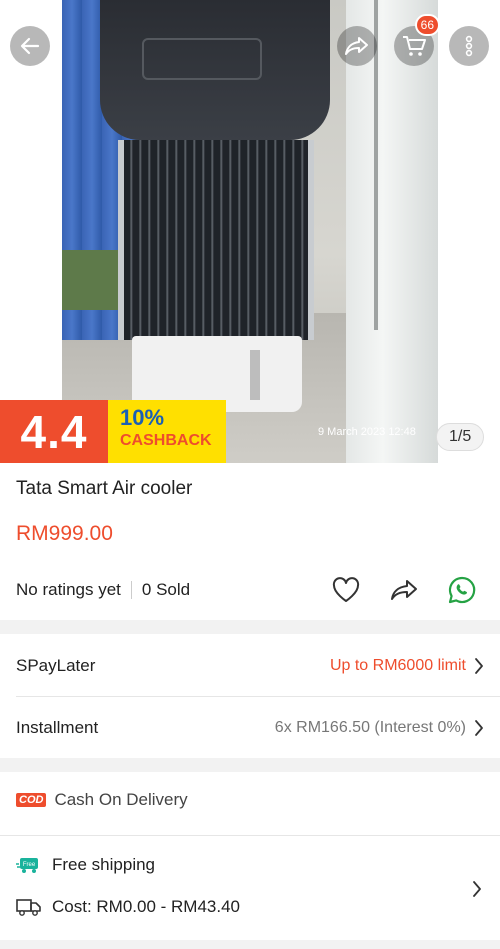 The width and height of the screenshot is (500, 949). Describe the element at coordinates (56, 665) in the screenshot. I see `spaylater-label: SPayLater` at that location.